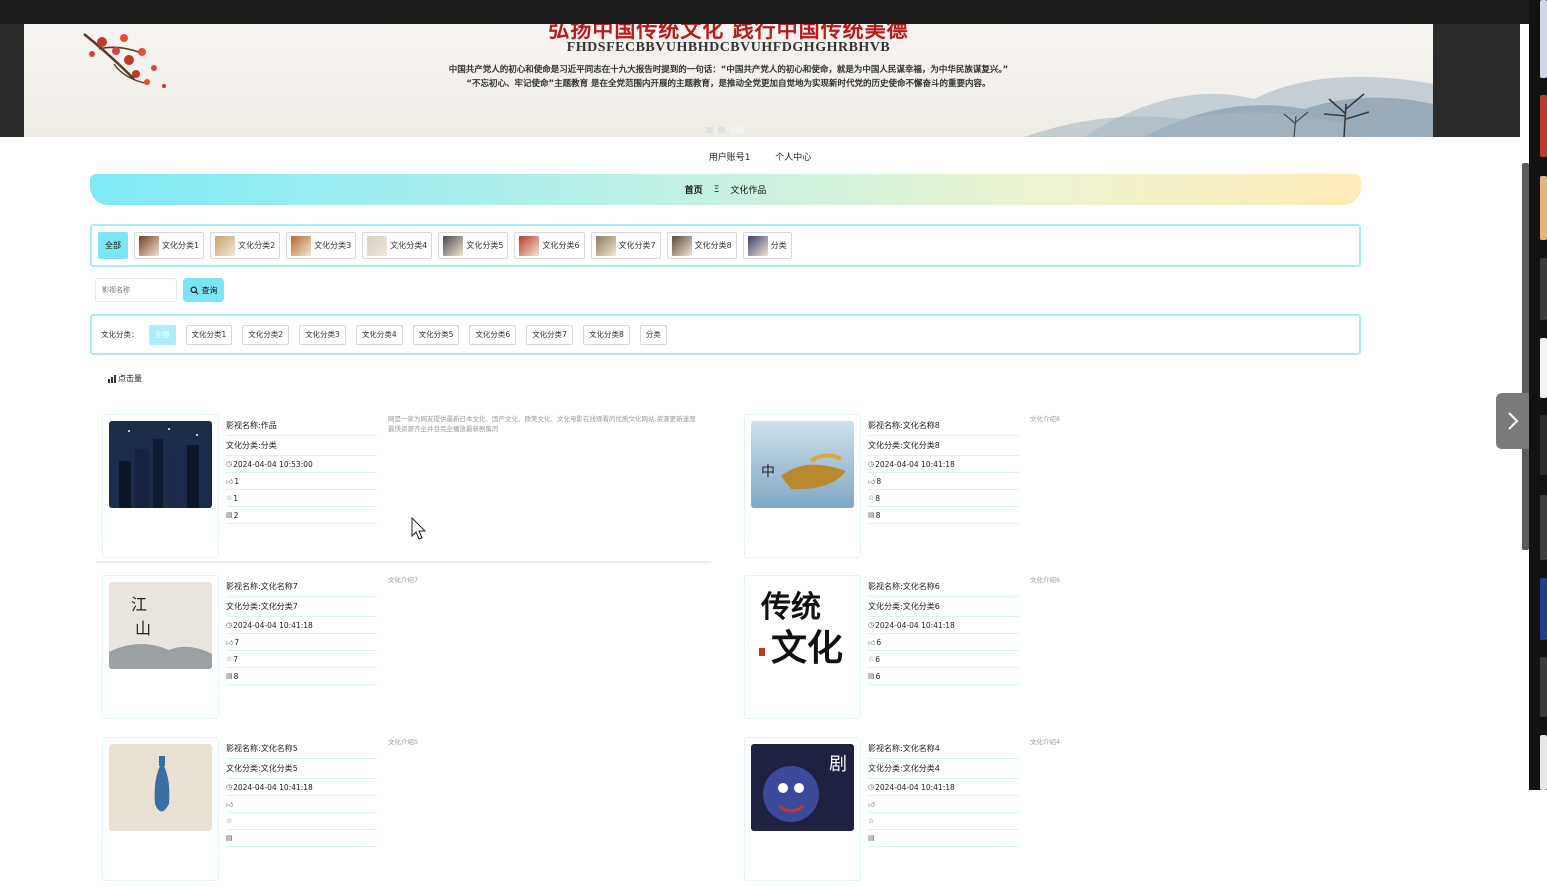 The image size is (1547, 887). I want to click on filter-option: 全部, so click(162, 334).